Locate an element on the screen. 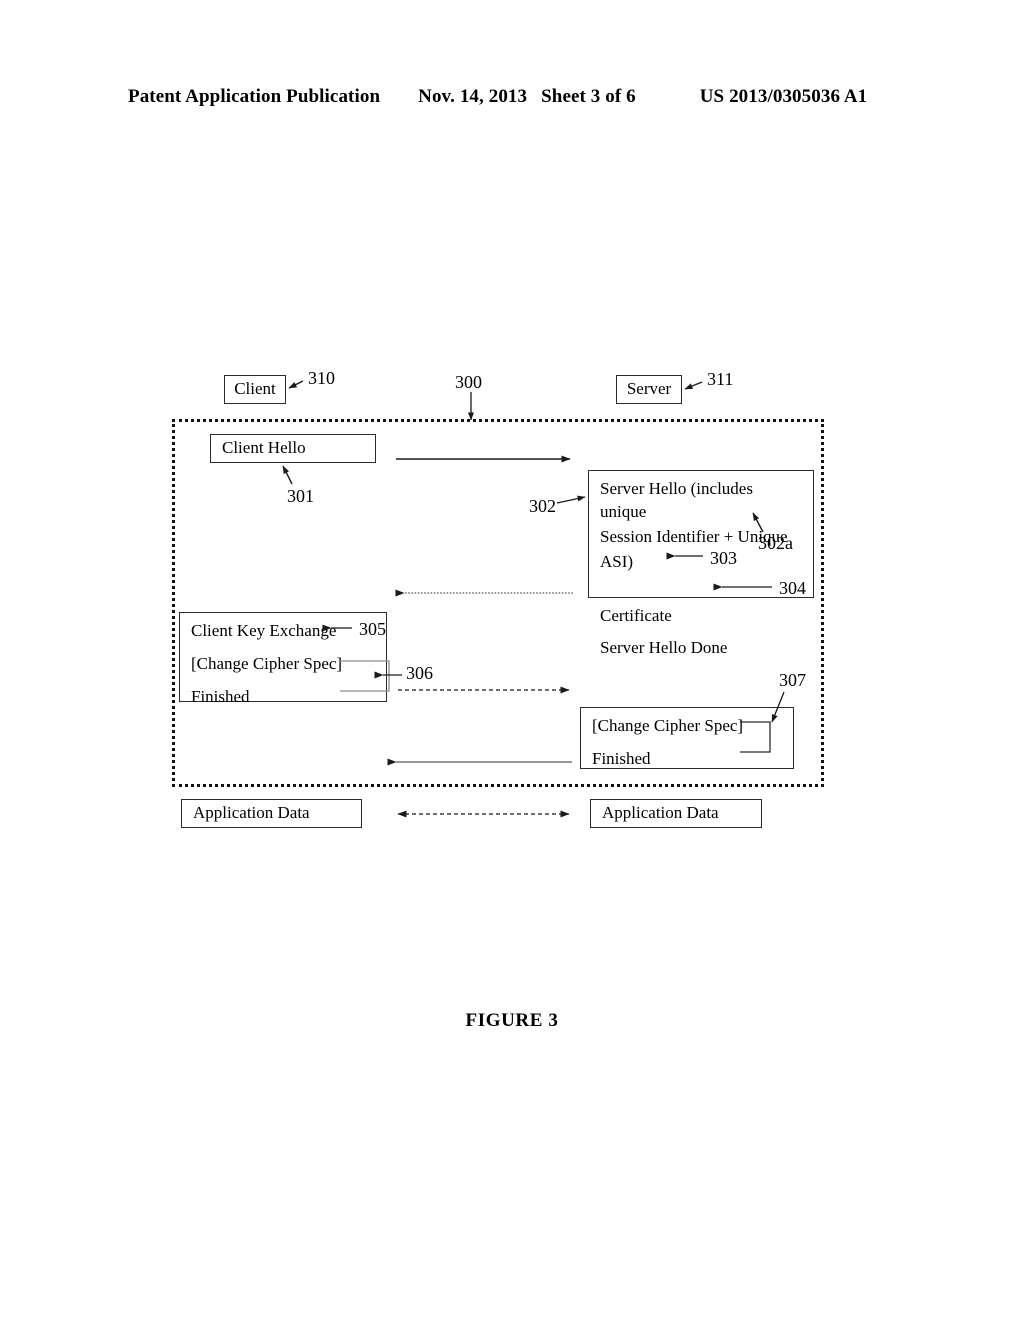 This screenshot has height=1320, width=1024. client-endpoint-box: Client is located at coordinates (255, 389).